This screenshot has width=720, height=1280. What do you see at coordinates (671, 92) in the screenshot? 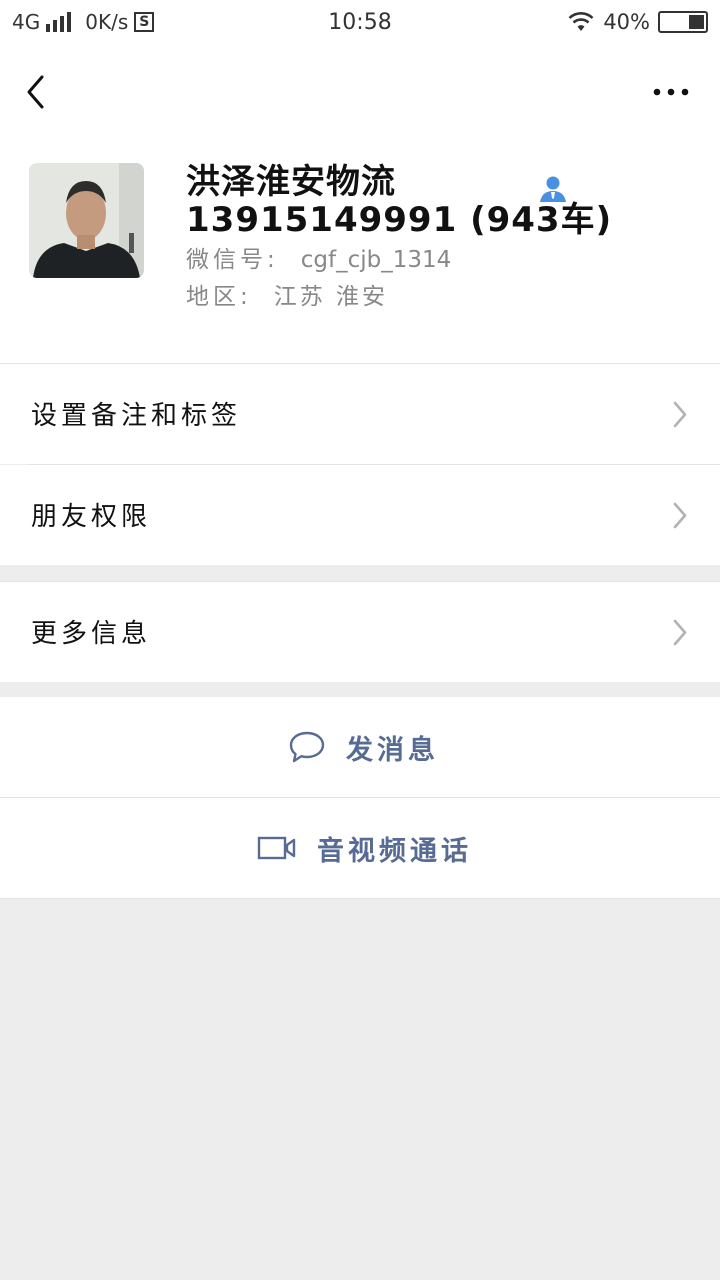
I see `more-dots-icon` at bounding box center [671, 92].